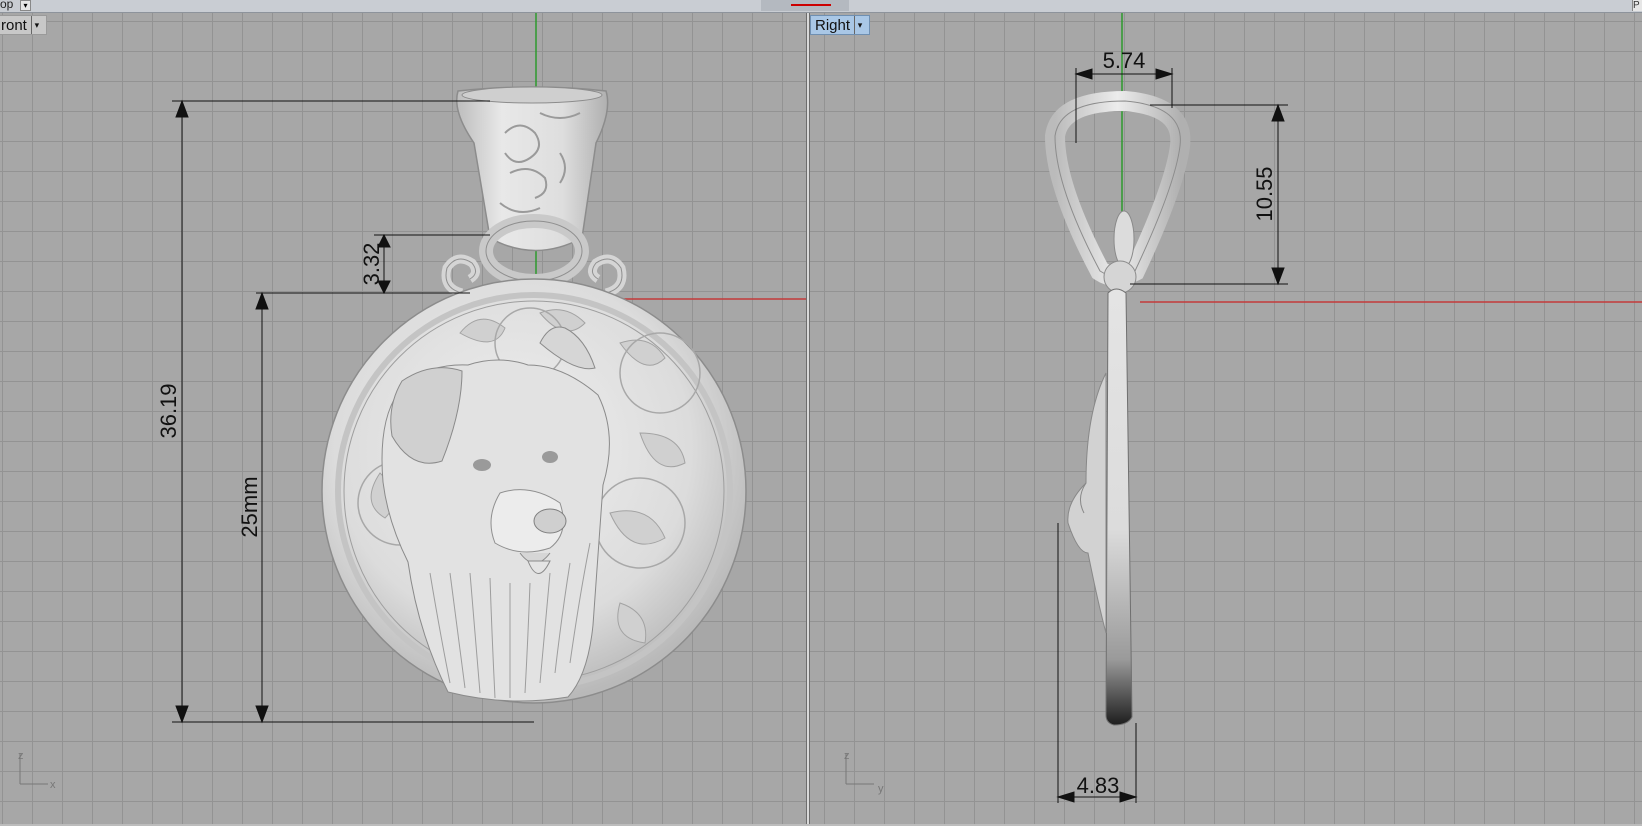 The image size is (1642, 826). What do you see at coordinates (864, 772) in the screenshot?
I see `axis-triad-icon: z y` at bounding box center [864, 772].